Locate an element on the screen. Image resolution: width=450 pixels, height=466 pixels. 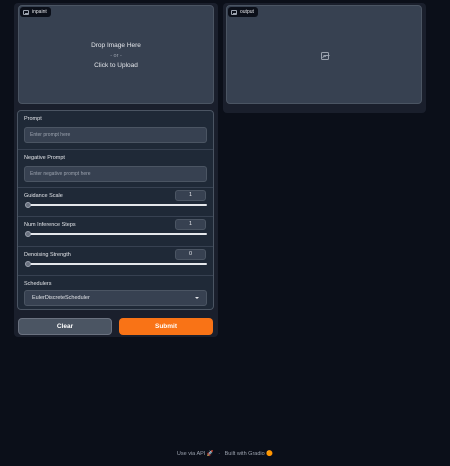
chevron-down-icon is located at coordinates (197, 298).